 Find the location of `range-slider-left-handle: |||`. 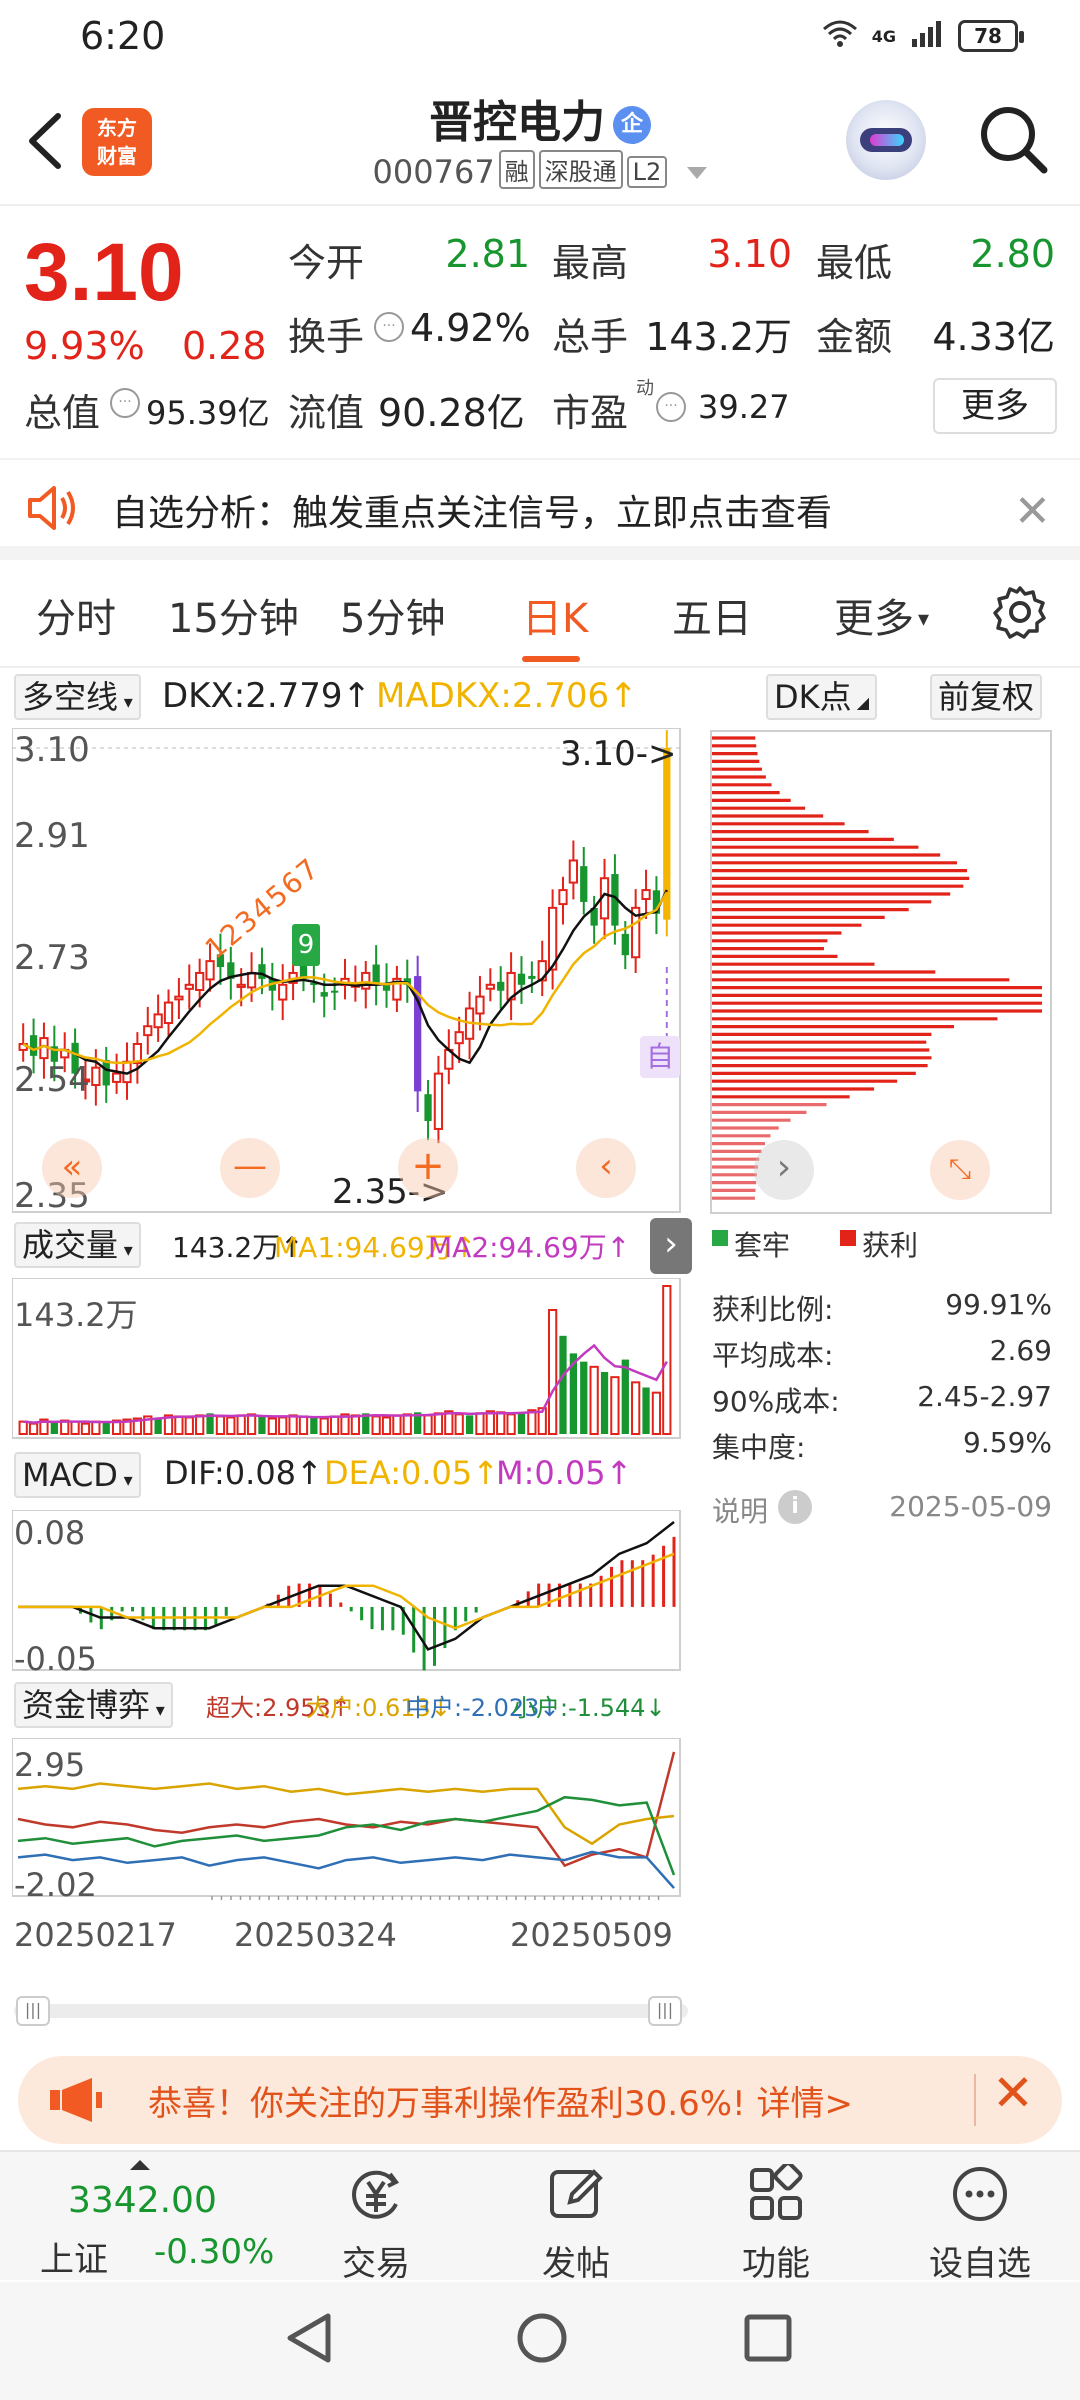

range-slider-left-handle: ||| is located at coordinates (33, 2011).